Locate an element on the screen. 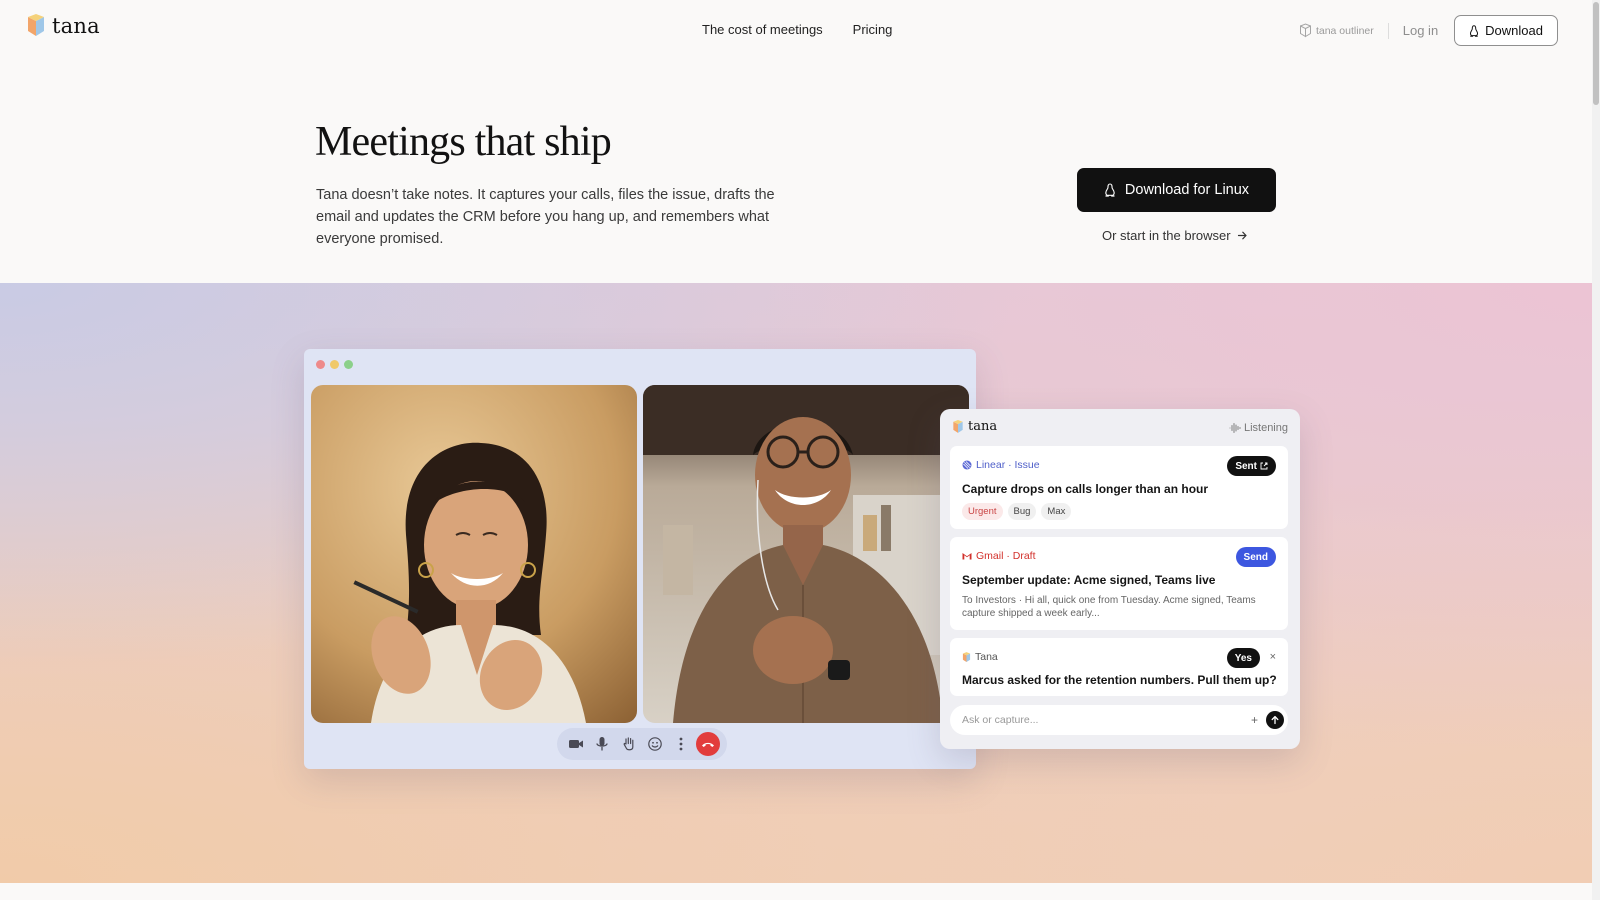  raise-hand-icon is located at coordinates (628, 744).